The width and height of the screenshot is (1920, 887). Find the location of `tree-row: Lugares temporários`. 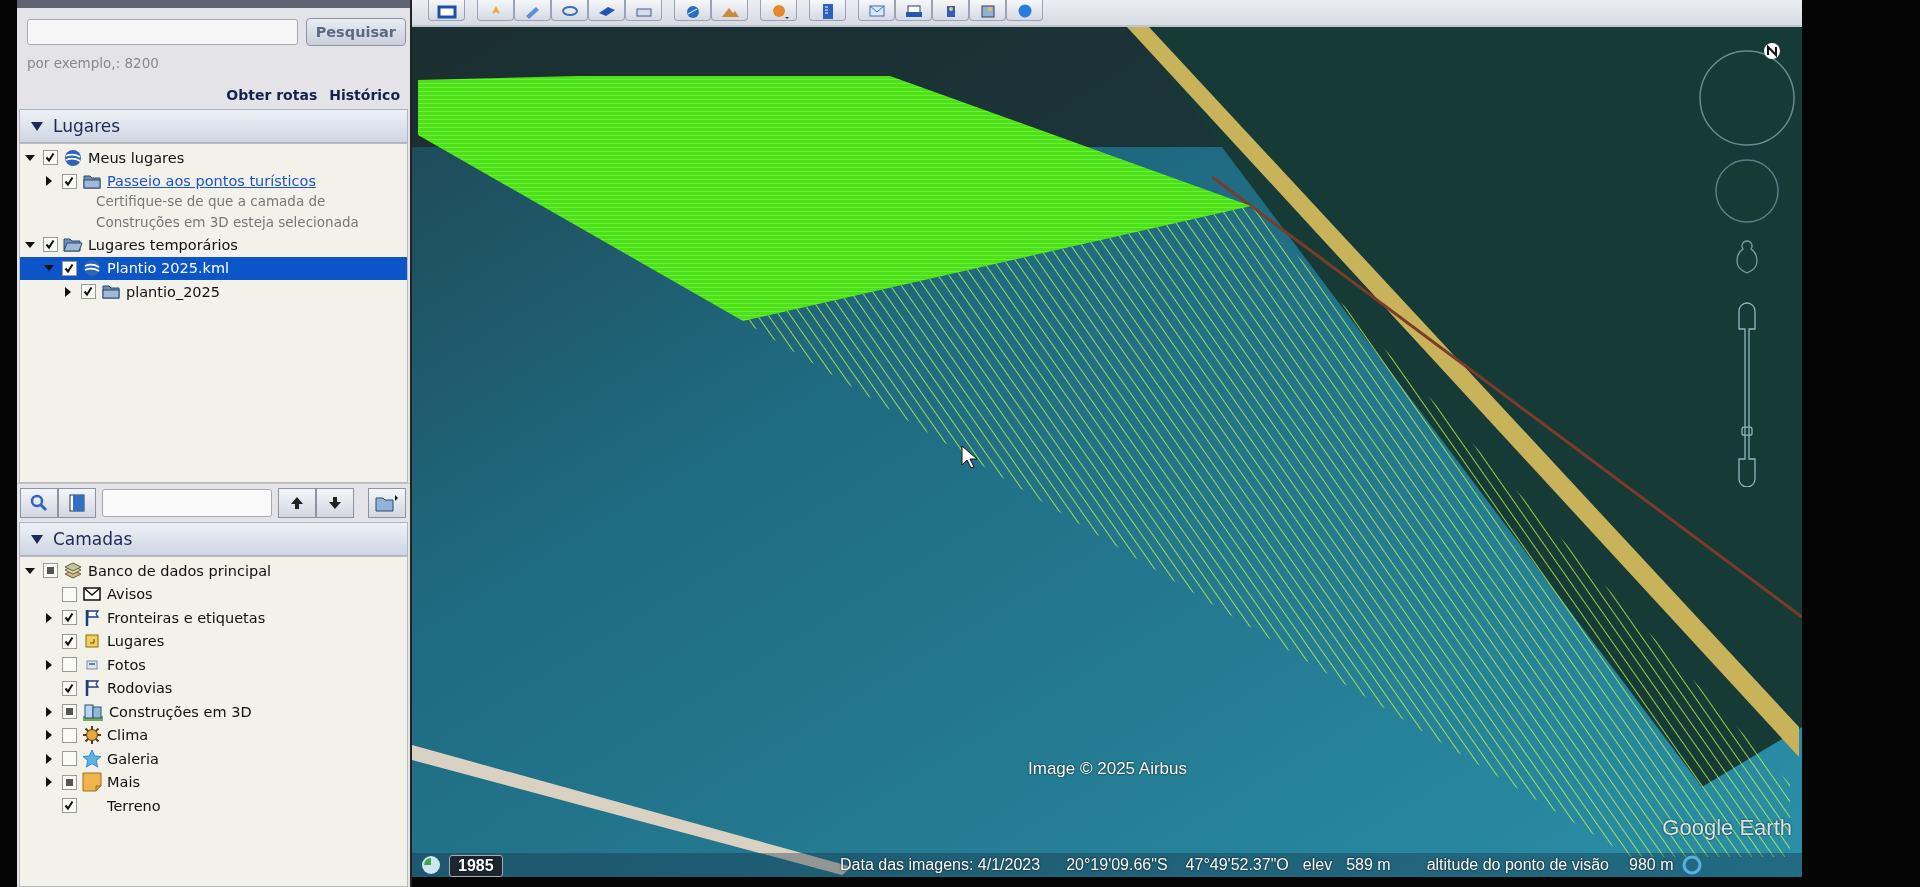

tree-row: Lugares temporários is located at coordinates (213, 245).